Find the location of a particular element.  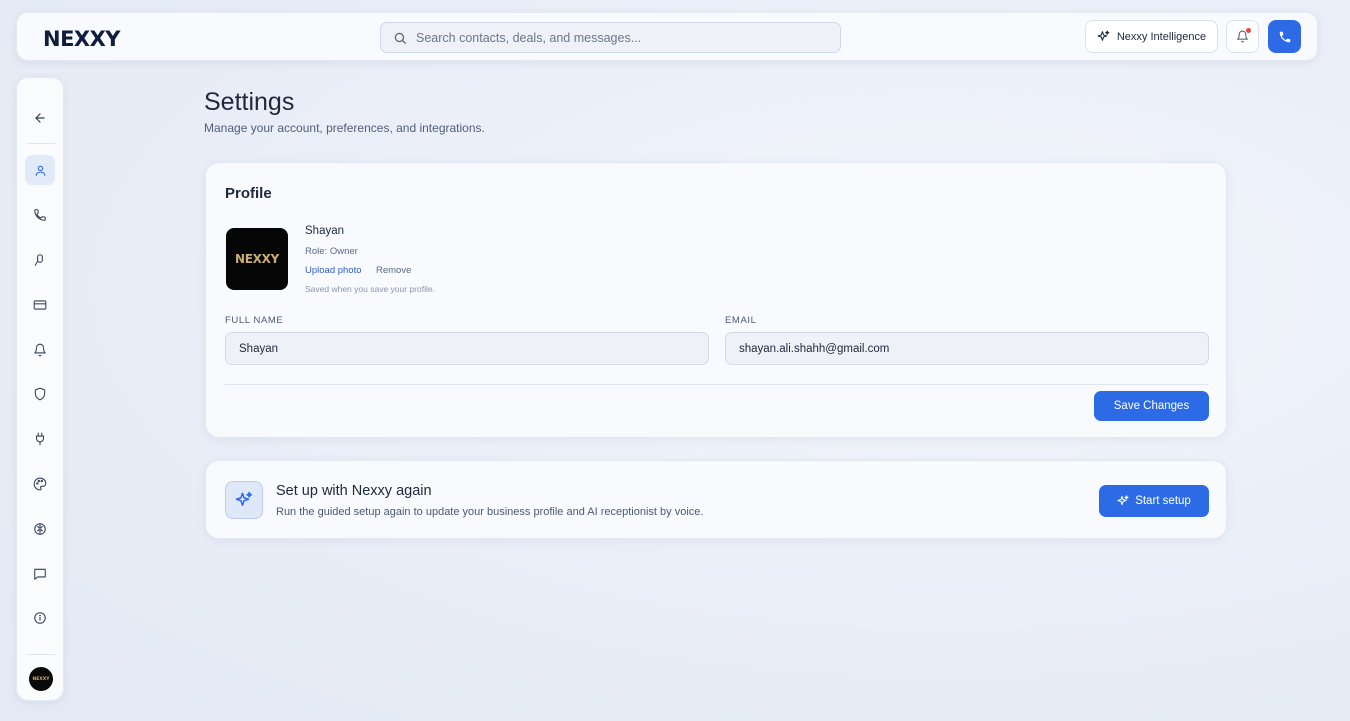

sidebar-item-about is located at coordinates (40, 618).